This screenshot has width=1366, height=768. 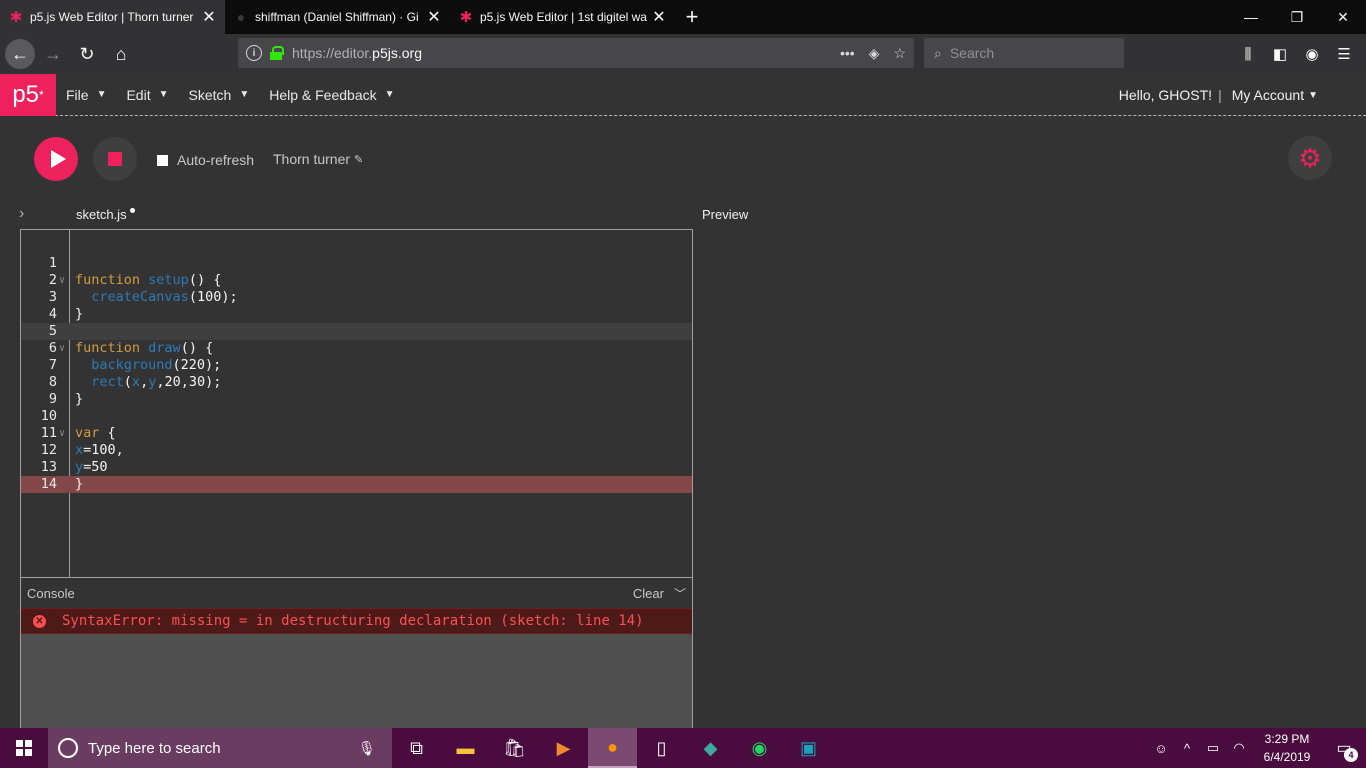 I want to click on restore-icon: ❐, so click(x=1297, y=17).